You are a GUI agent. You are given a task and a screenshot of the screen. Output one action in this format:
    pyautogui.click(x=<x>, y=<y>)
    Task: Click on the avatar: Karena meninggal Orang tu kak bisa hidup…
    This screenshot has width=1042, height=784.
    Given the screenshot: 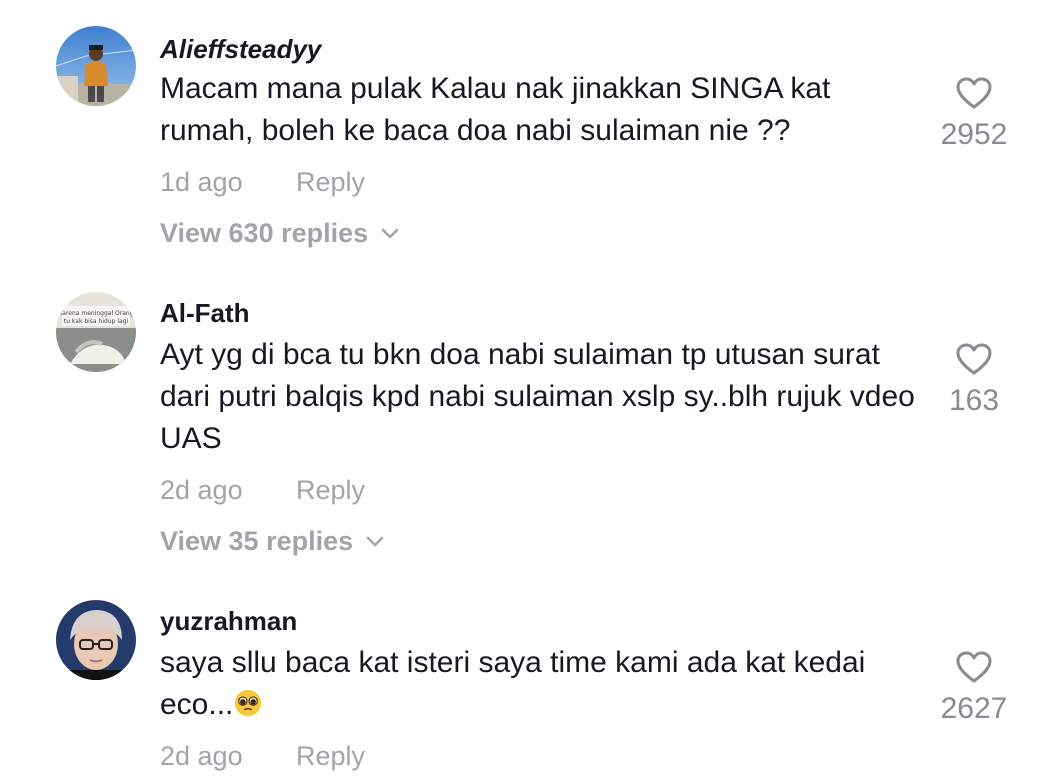 What is the action you would take?
    pyautogui.click(x=96, y=332)
    